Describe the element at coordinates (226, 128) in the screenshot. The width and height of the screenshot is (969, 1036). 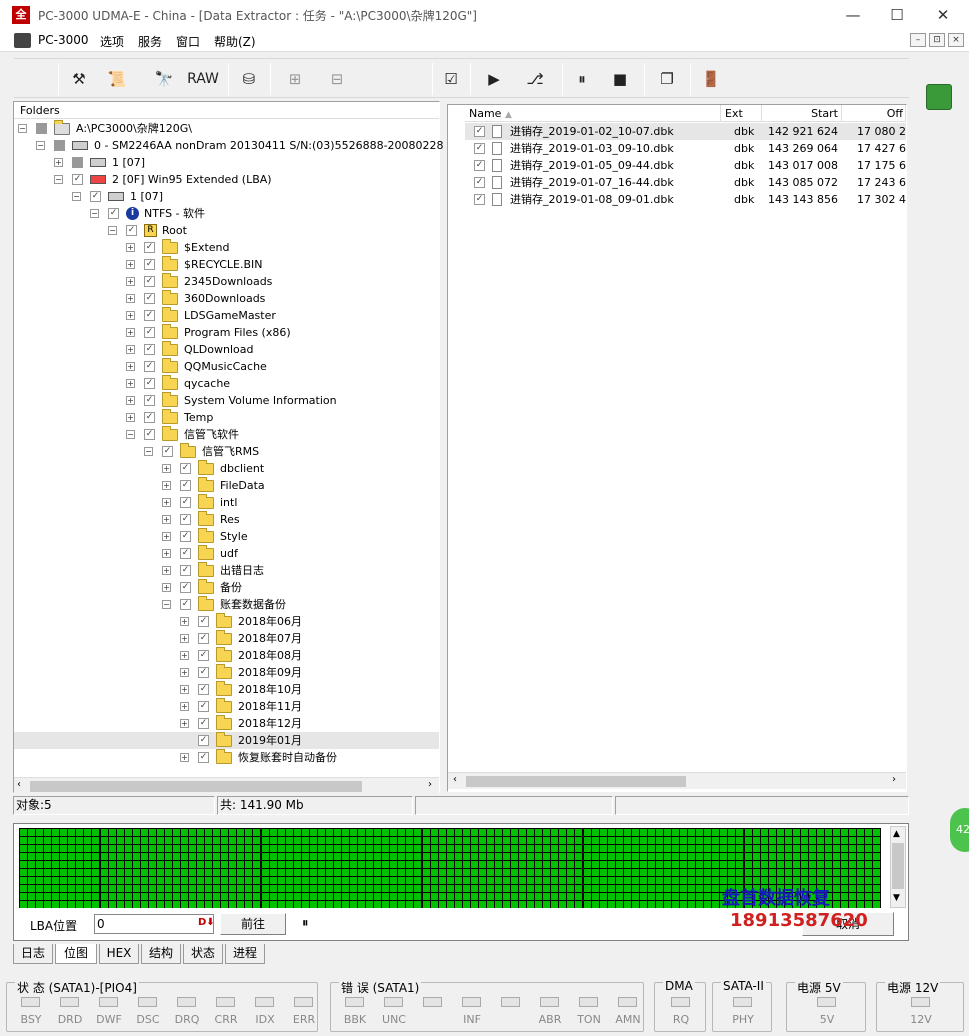
I see `tree-row: − A:\PC3000\杂牌120G\` at that location.